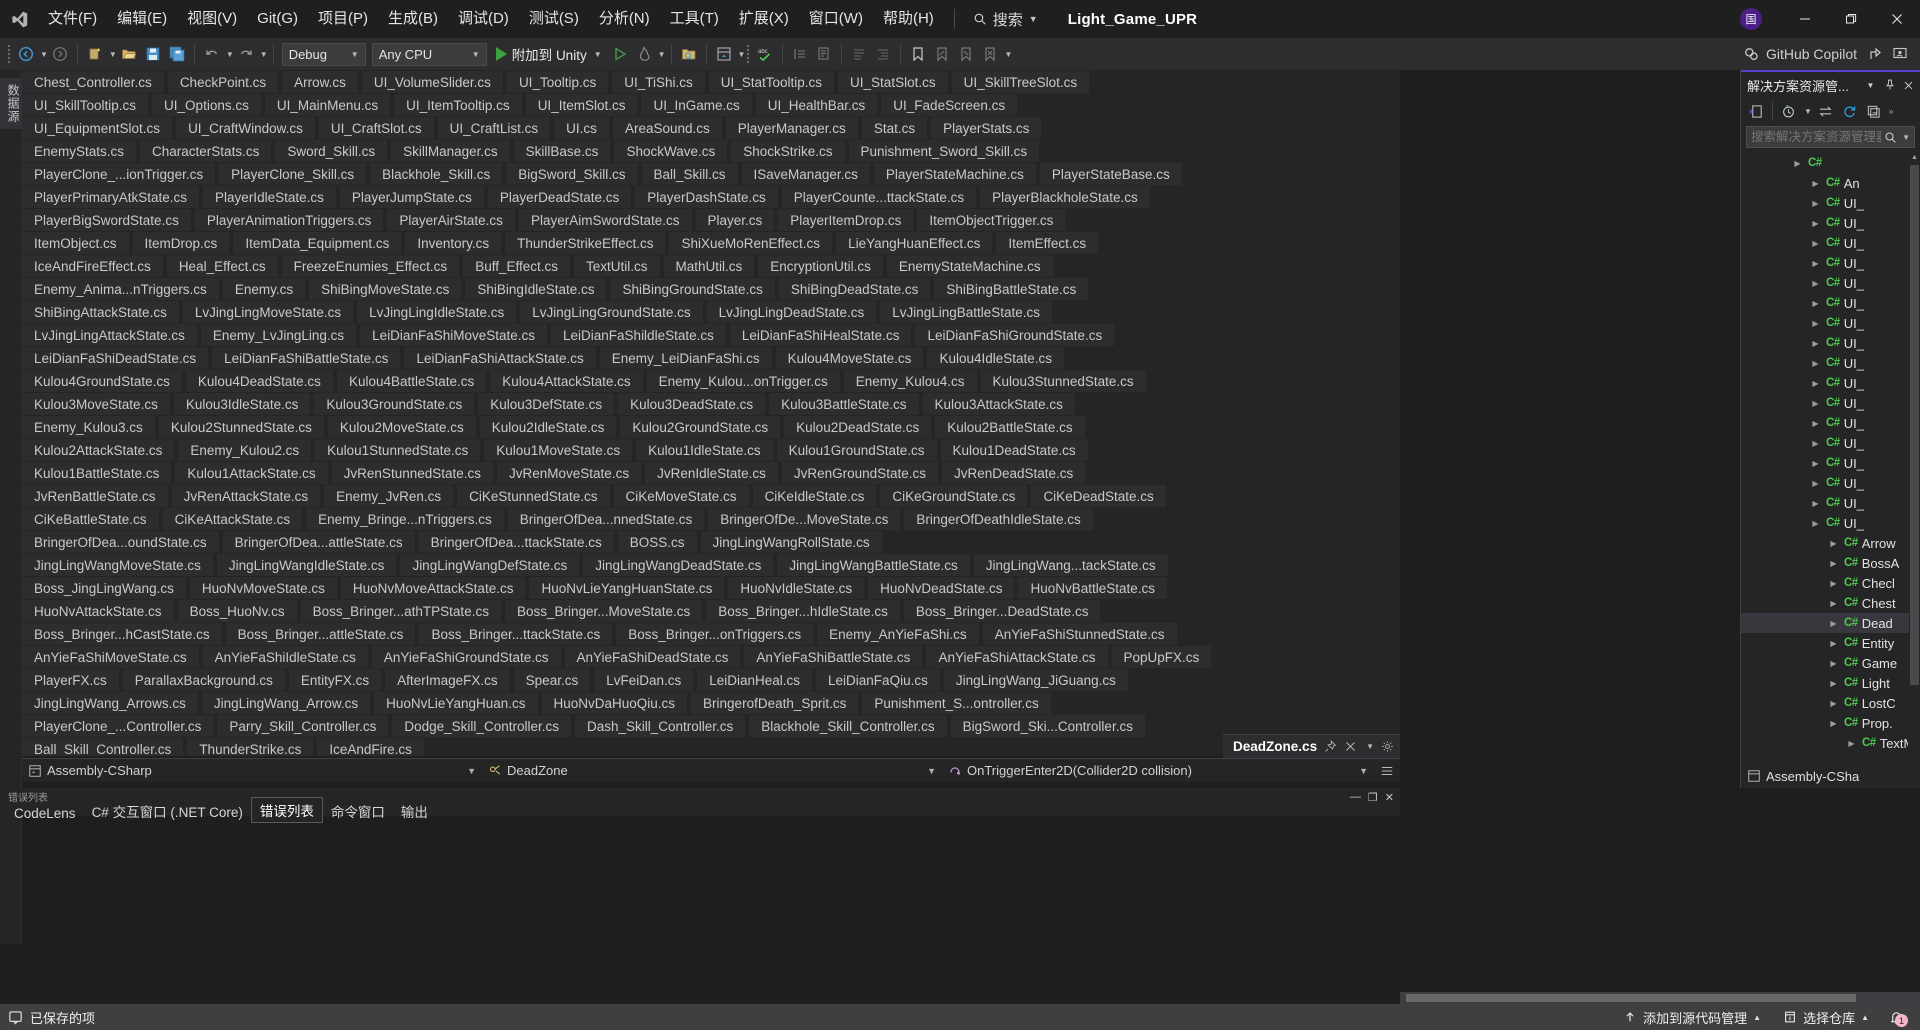 The image size is (1920, 1030). What do you see at coordinates (1692, 1017) in the screenshot?
I see `add-to-source-control-button: 添加到源代码管理 ▲` at bounding box center [1692, 1017].